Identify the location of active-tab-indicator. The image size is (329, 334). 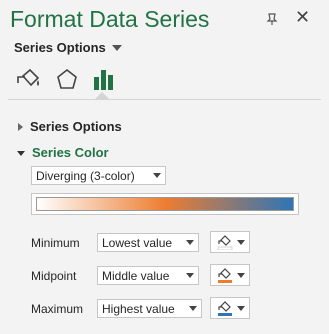
(102, 95).